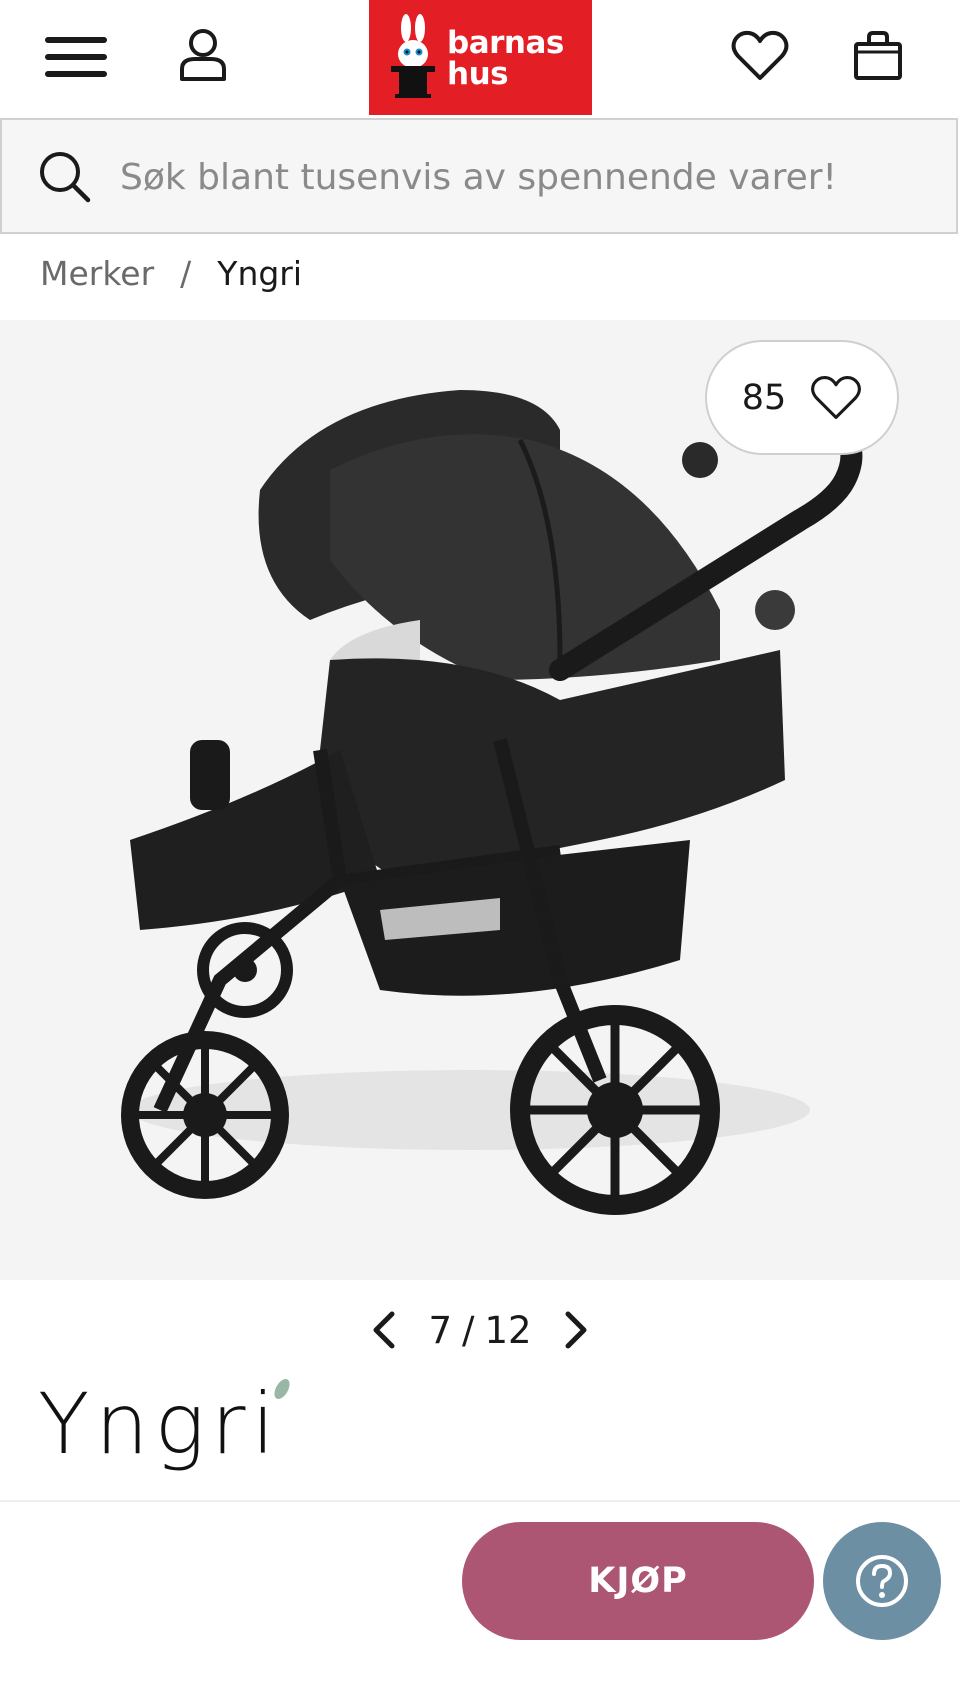 The image size is (960, 1697). I want to click on site-header: barnas hus, so click(480, 58).